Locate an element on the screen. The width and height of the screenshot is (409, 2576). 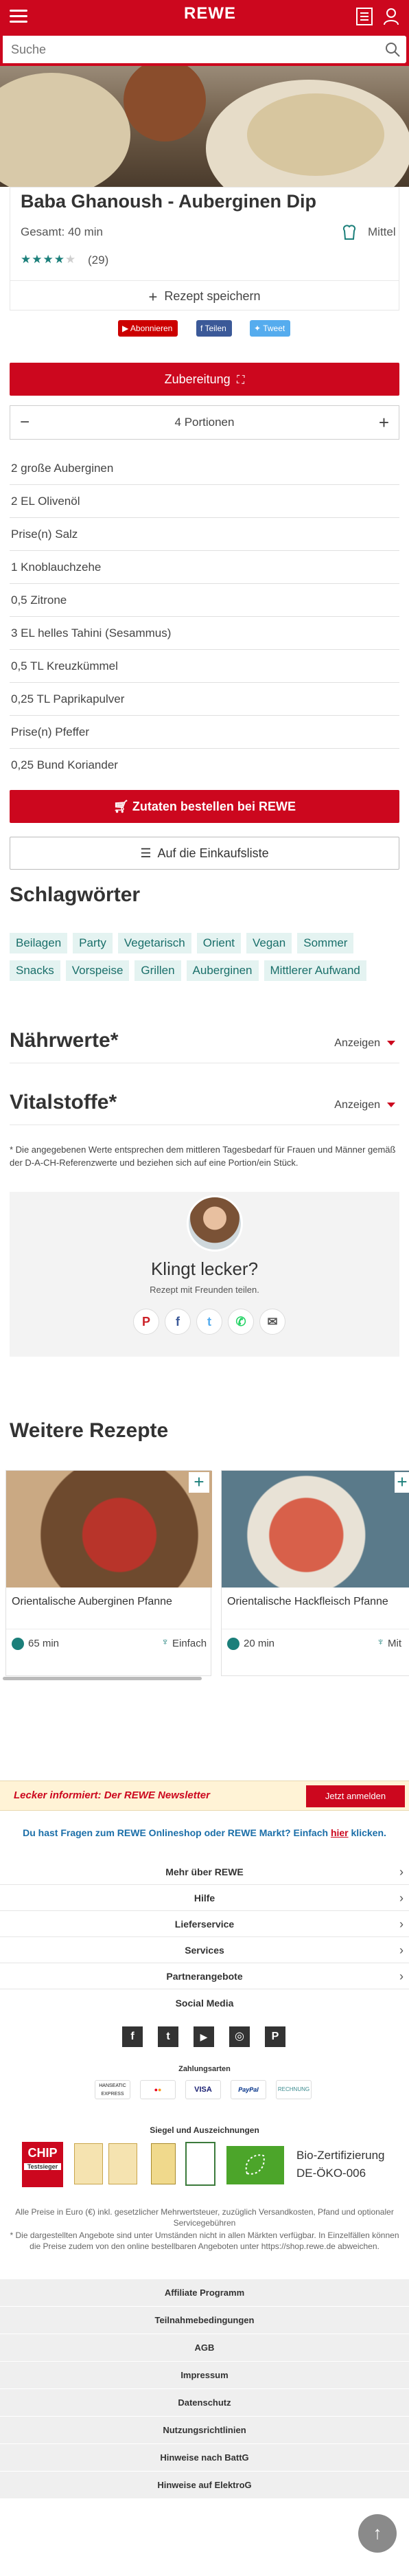
rewe-logo: REWE is located at coordinates (210, 13).